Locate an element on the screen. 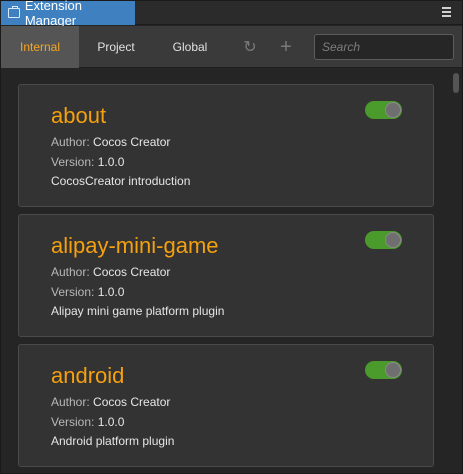 The image size is (463, 474). extension-name: alipay-mini-game is located at coordinates (135, 245).